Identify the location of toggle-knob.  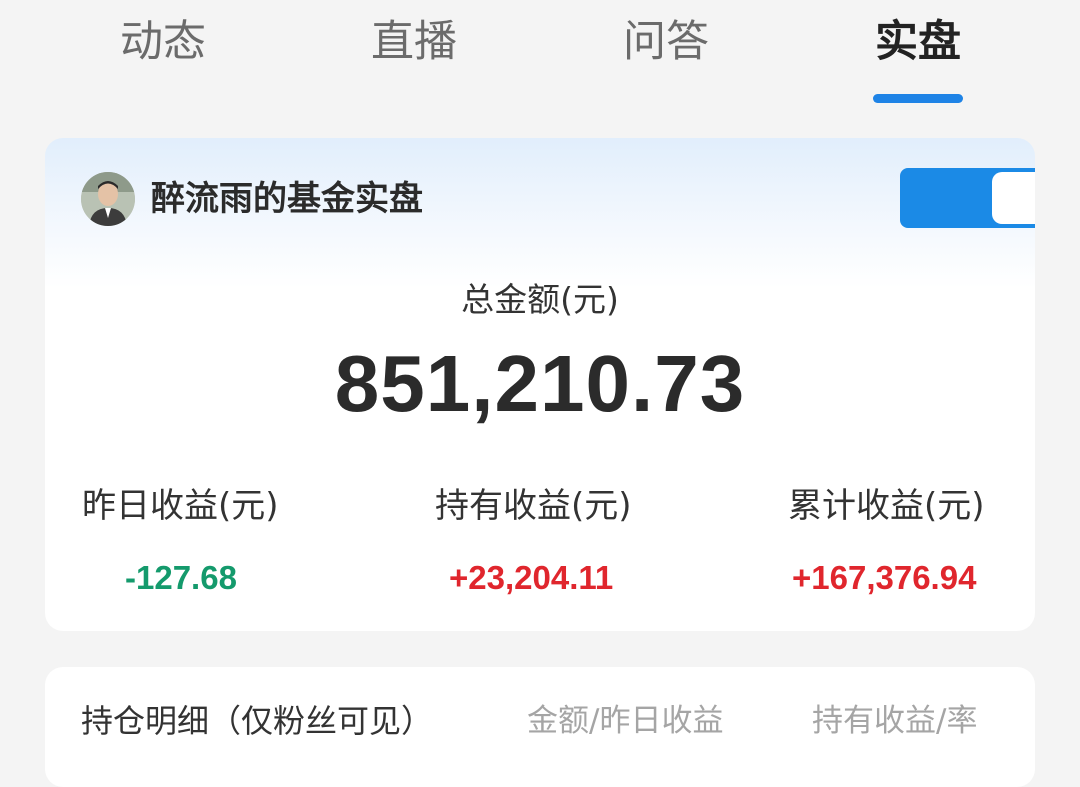
(1013, 198).